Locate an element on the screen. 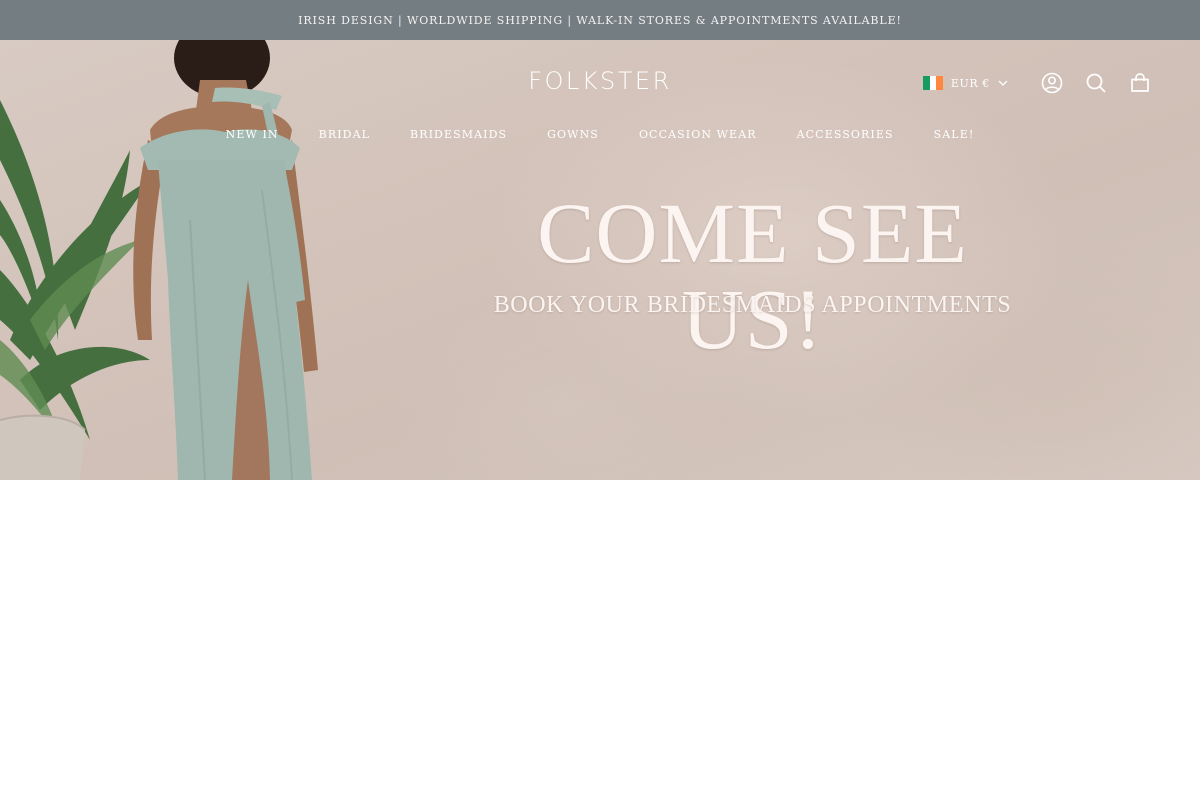 The image size is (1200, 800). hero-subline: BOOK YOUR BRIDESMAIDS APPOINTMENTS is located at coordinates (752, 305).